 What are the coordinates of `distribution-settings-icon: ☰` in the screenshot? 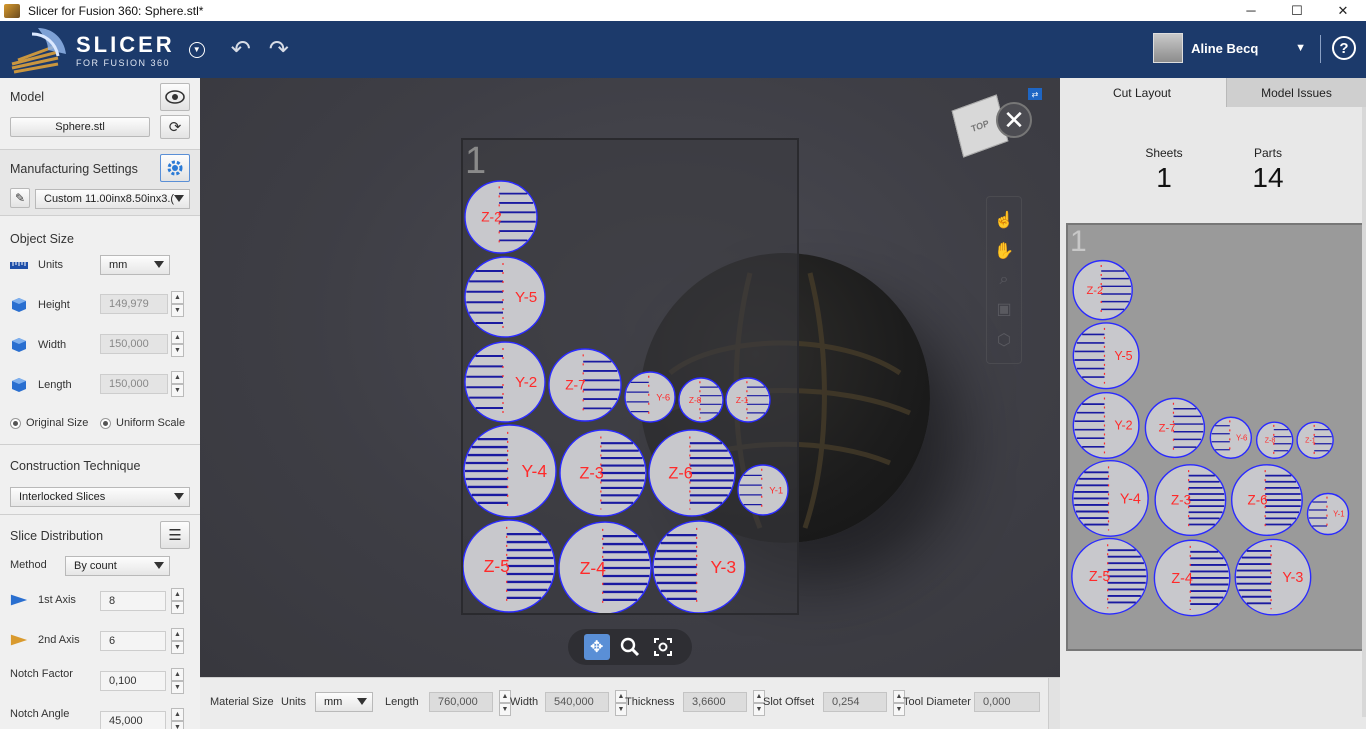 It's located at (175, 535).